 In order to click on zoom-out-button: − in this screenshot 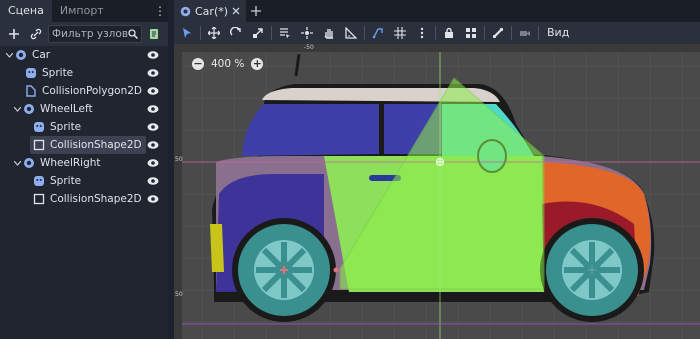, I will do `click(198, 64)`.